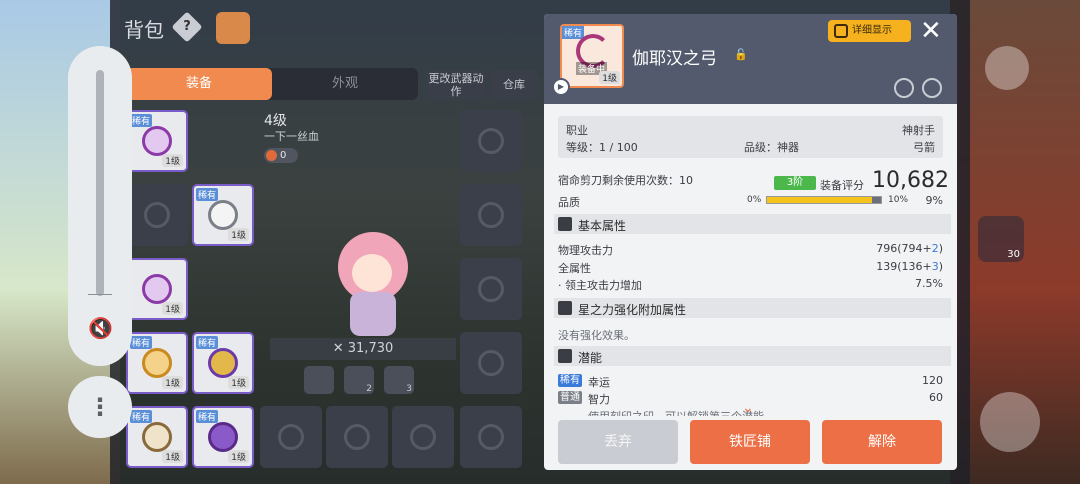 This screenshot has height=484, width=1080. Describe the element at coordinates (632, 310) in the screenshot. I see `section-title: 星之力强化附加属性` at that location.